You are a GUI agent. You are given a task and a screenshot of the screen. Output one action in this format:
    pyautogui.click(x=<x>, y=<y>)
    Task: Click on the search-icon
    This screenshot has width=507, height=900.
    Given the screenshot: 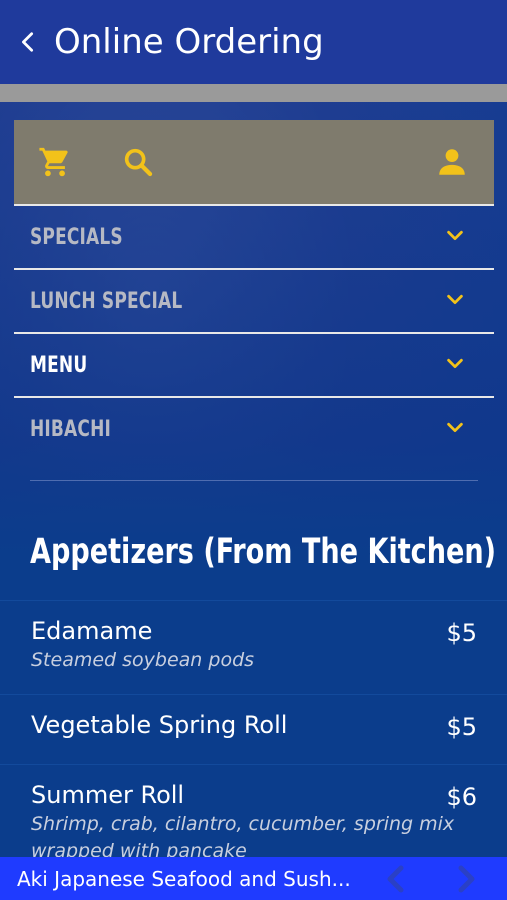 What is the action you would take?
    pyautogui.click(x=138, y=162)
    